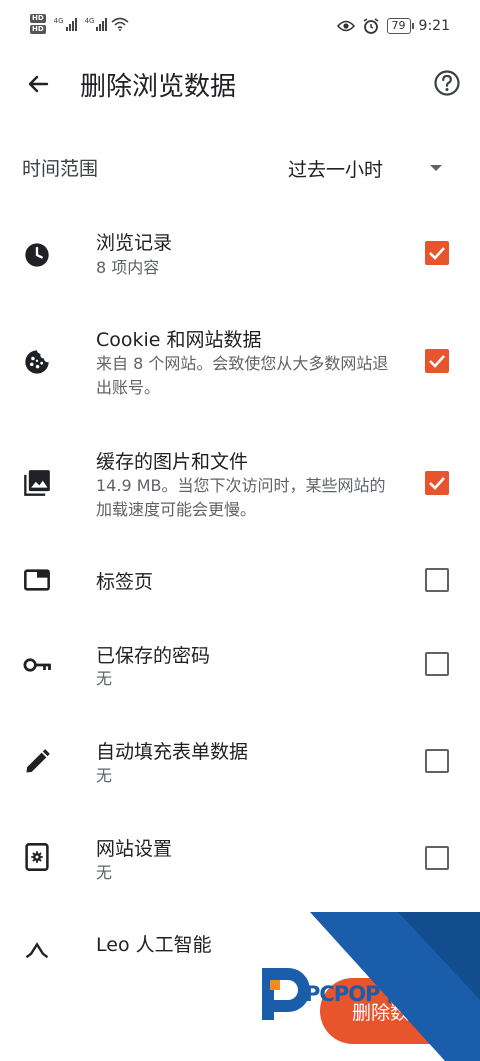  I want to click on delete-data-button: 删除数, so click(400, 1011).